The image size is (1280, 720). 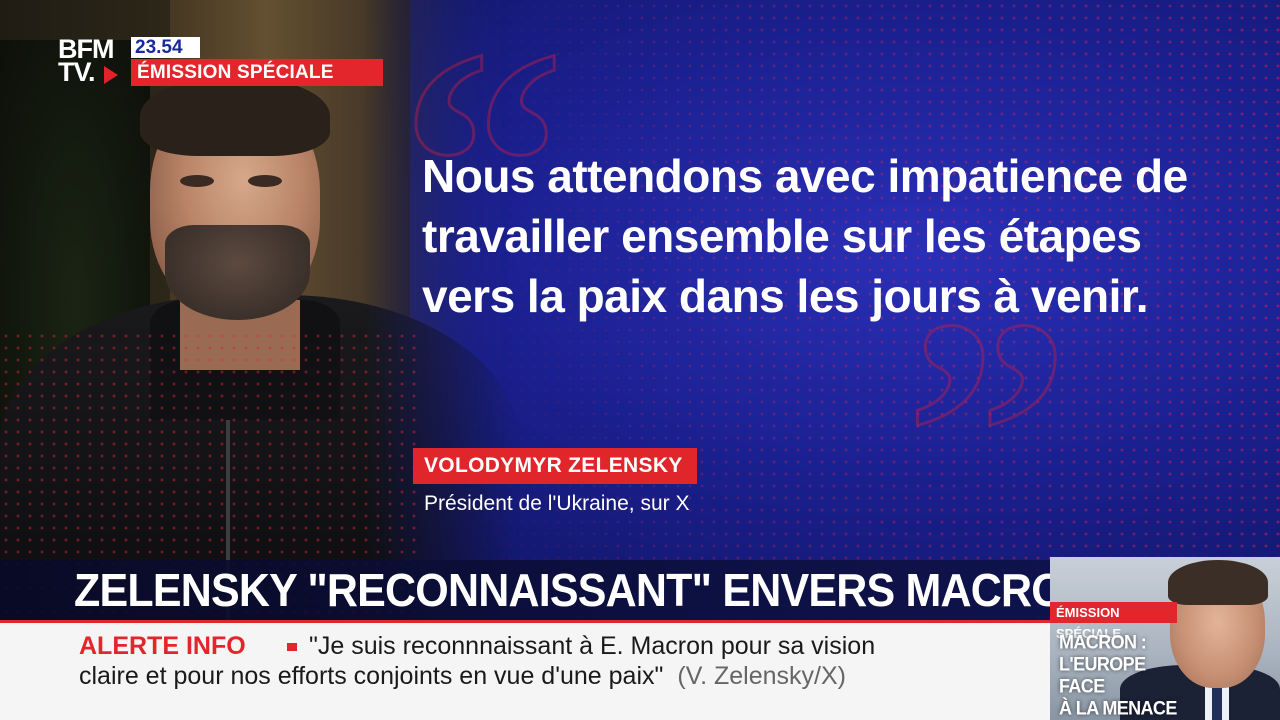 I want to click on speaker-name: VOLODYMYR ZELENSKY, so click(x=555, y=466).